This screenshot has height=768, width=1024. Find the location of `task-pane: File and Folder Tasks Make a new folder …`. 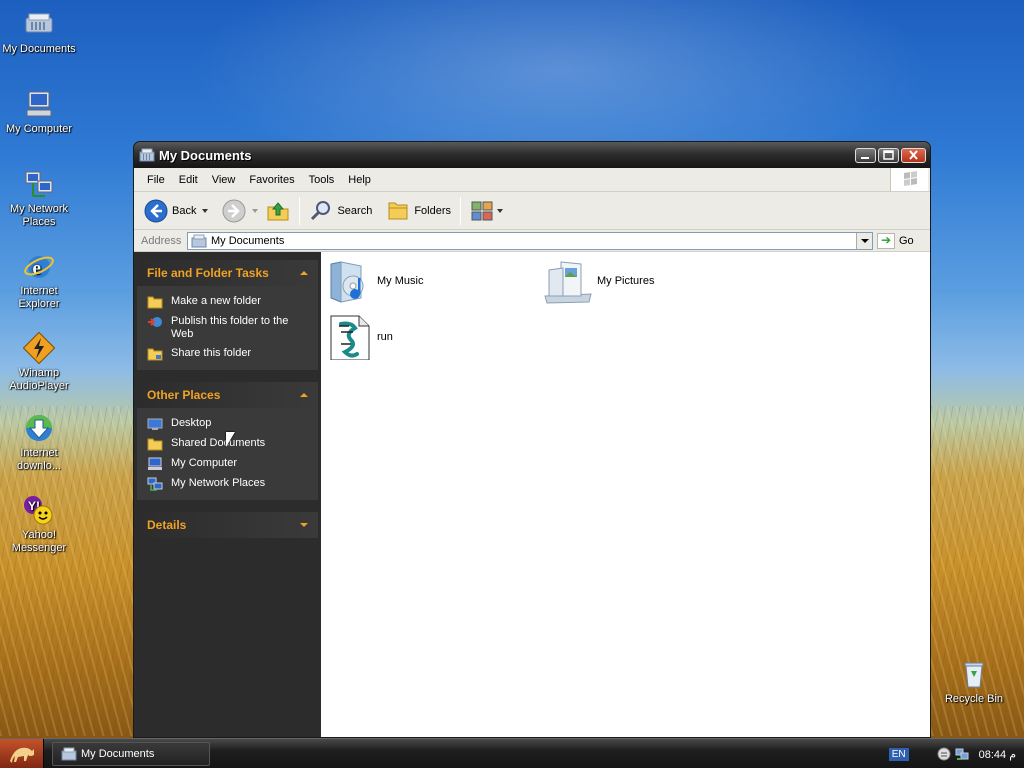

task-pane: File and Folder Tasks Make a new folder … is located at coordinates (227, 494).